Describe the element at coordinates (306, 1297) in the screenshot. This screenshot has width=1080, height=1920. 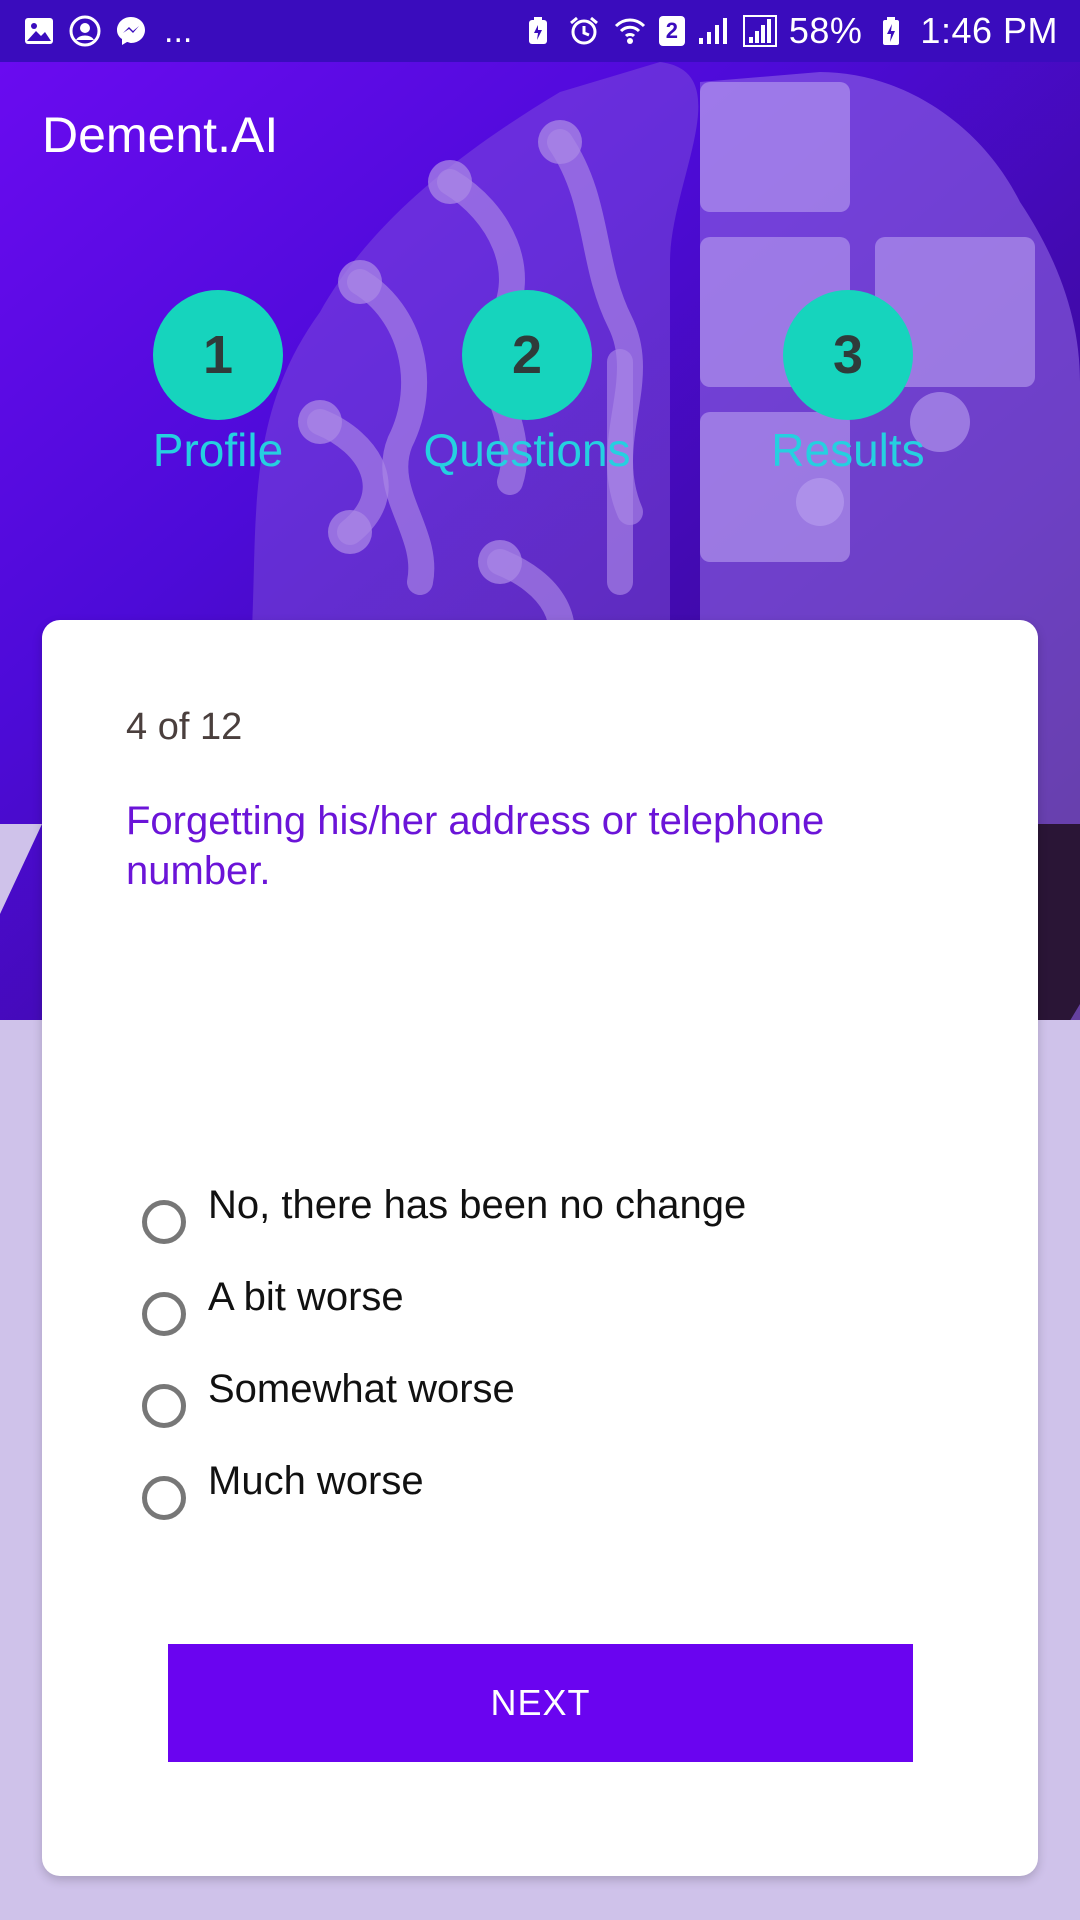
I see `answer-option-label: A bit worse` at that location.